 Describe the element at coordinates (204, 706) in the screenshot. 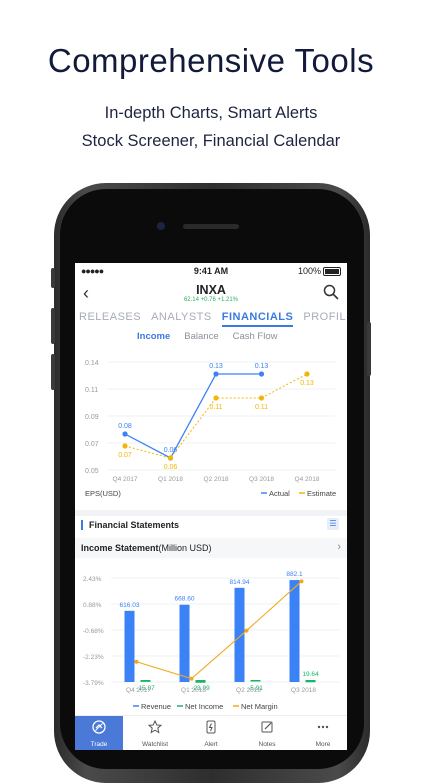

I see `legend-net-income-label: Net Income` at that location.